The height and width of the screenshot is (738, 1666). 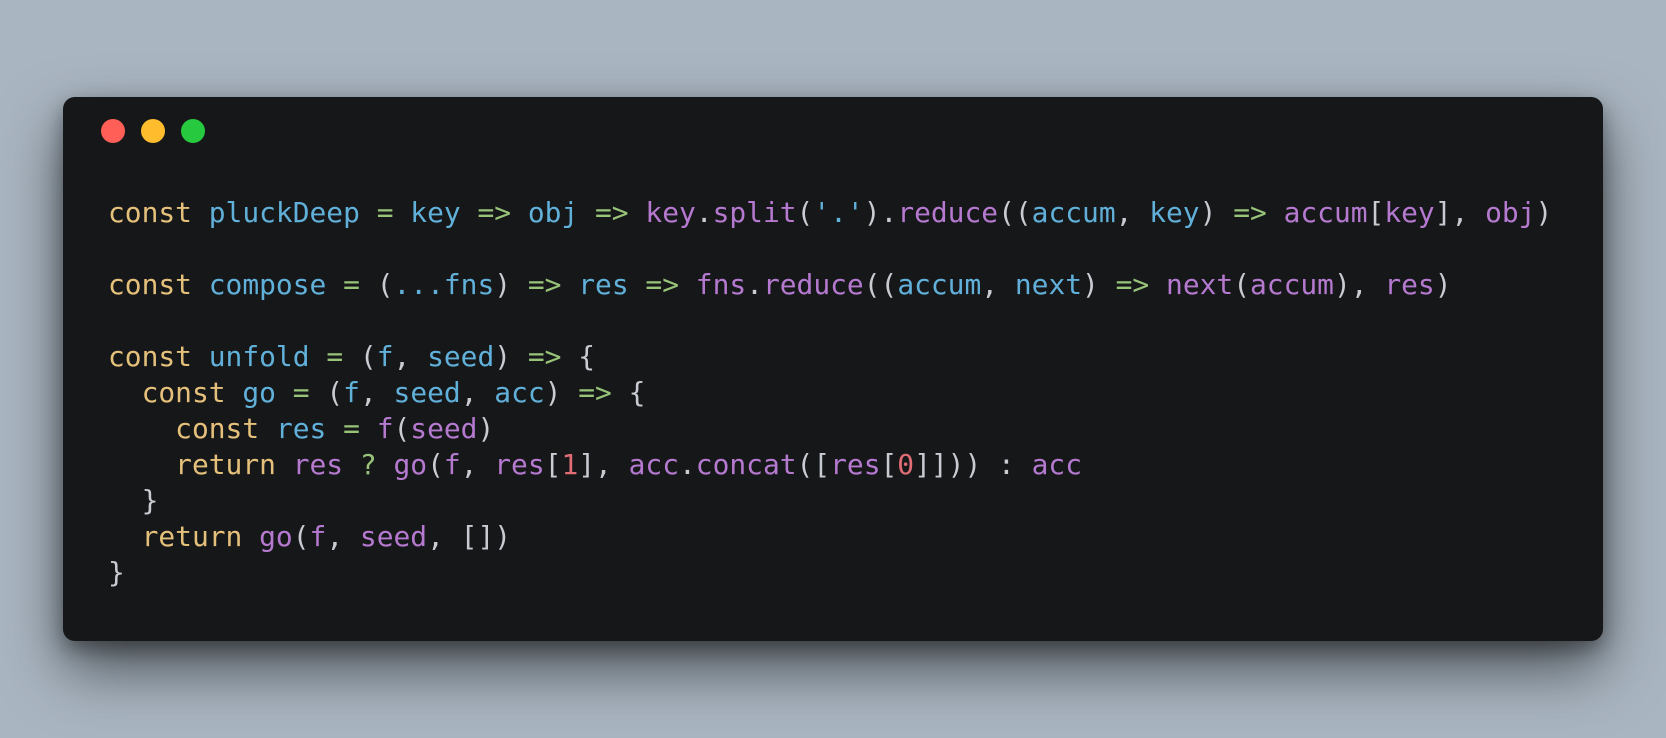 I want to click on code-line: return go(f, seed, []), so click(x=830, y=537).